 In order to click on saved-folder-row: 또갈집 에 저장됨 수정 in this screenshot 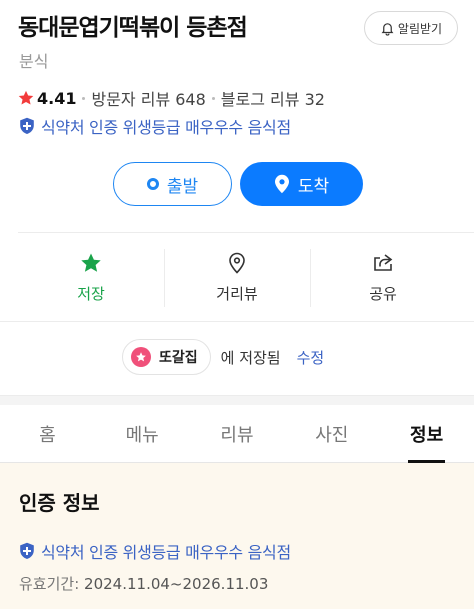, I will do `click(223, 357)`.